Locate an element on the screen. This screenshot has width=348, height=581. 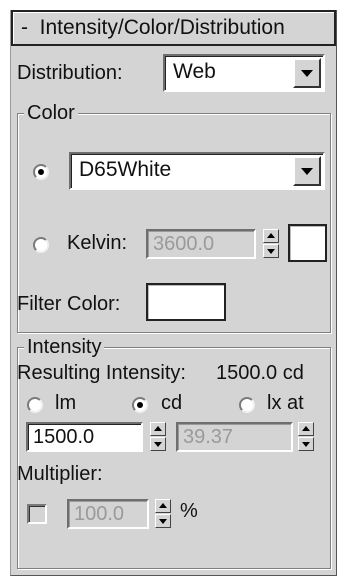
multiplier-unit: % is located at coordinates (189, 511).